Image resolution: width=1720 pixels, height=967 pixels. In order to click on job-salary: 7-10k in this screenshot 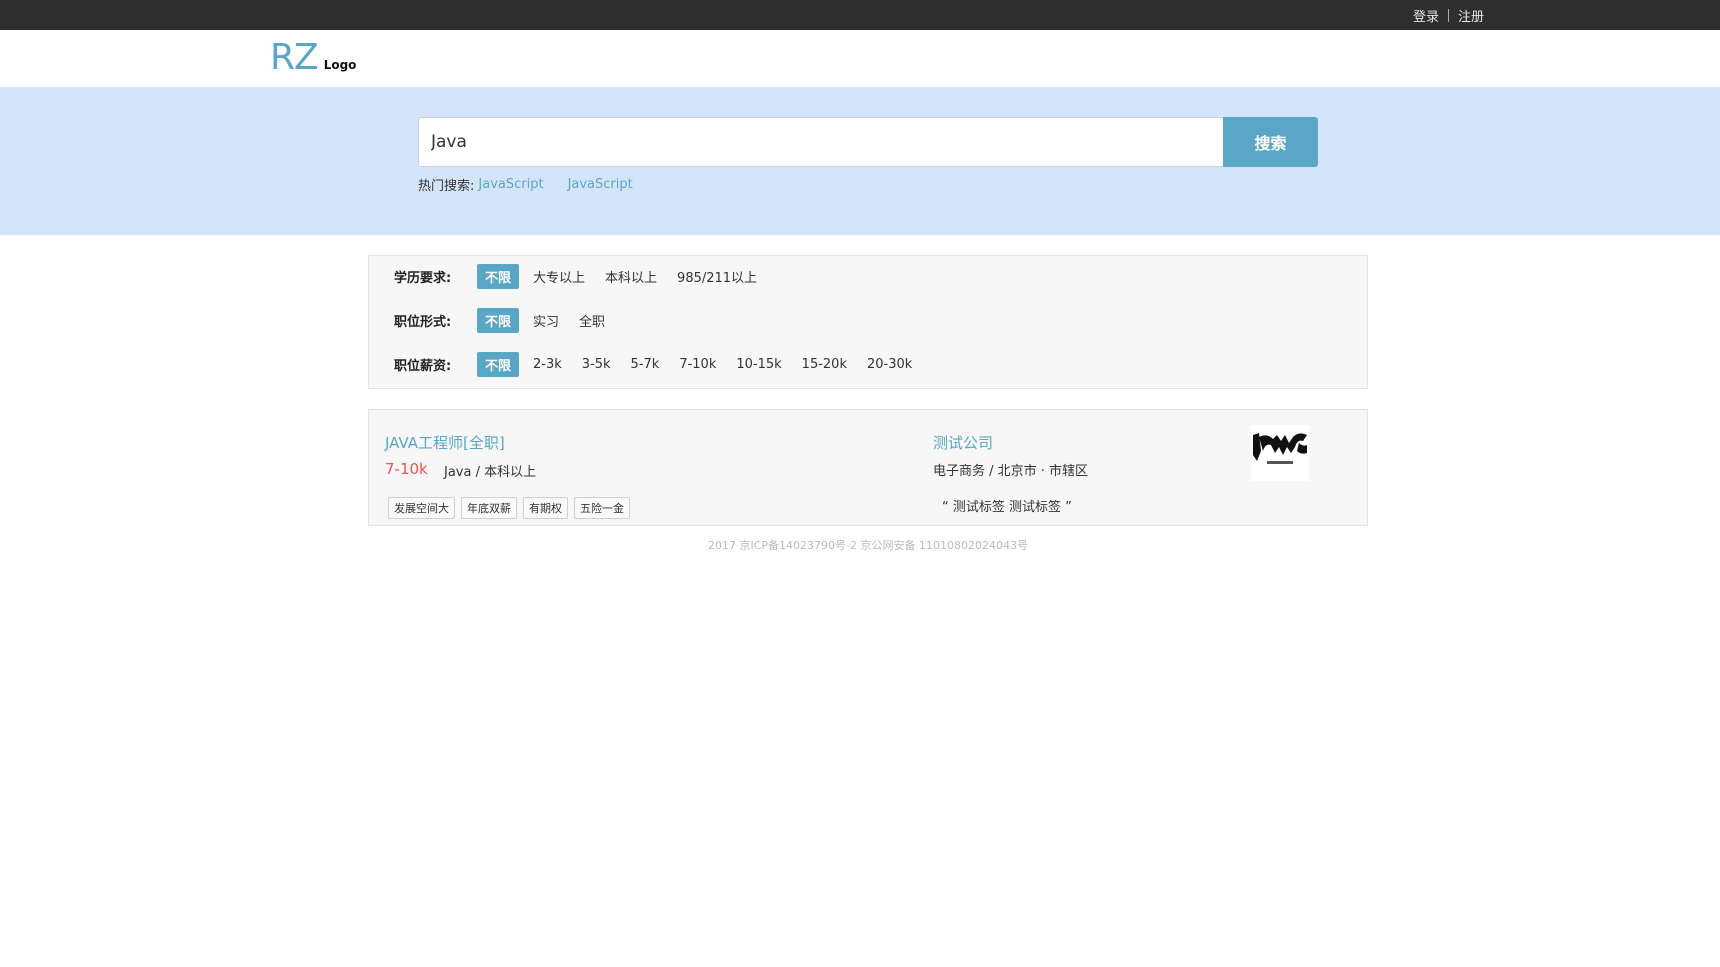, I will do `click(406, 469)`.